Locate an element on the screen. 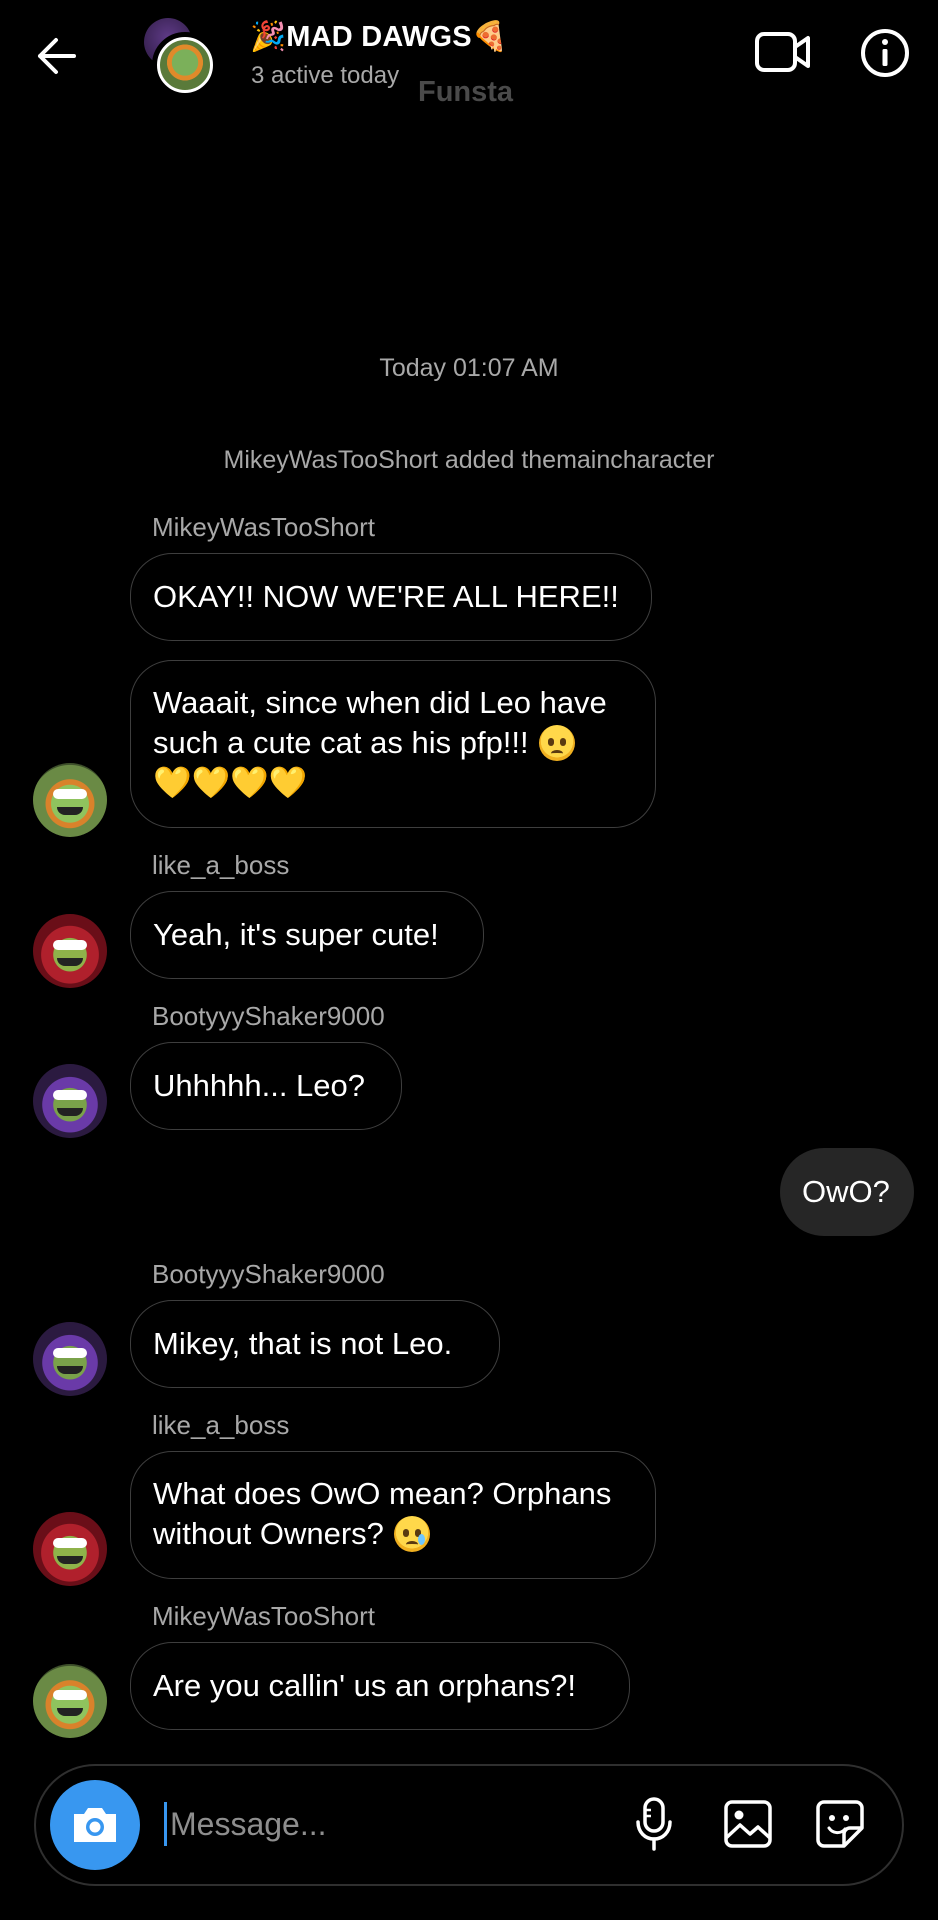 This screenshot has height=1920, width=938. message-bubble: Uhhhhh... Leo? is located at coordinates (266, 1086).